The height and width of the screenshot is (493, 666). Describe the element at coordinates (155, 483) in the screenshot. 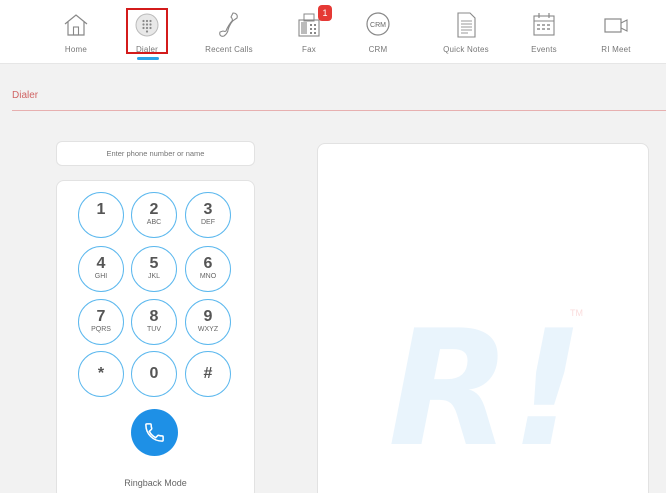

I see `ringback-mode-label: Ringback Mode` at that location.